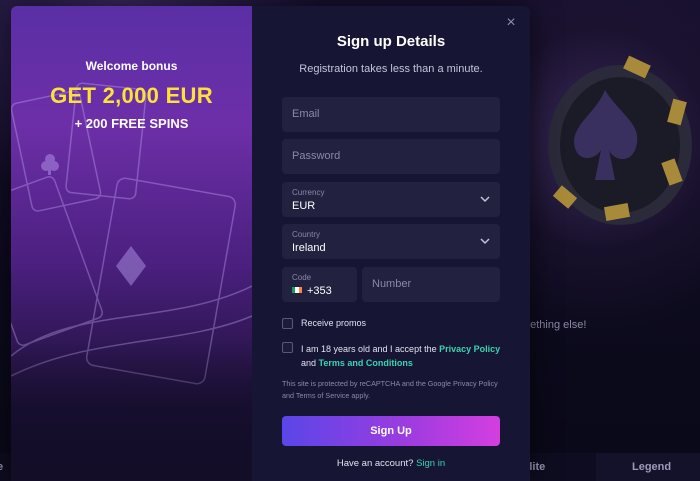  I want to click on have-account-text: Have an account?, so click(375, 463).